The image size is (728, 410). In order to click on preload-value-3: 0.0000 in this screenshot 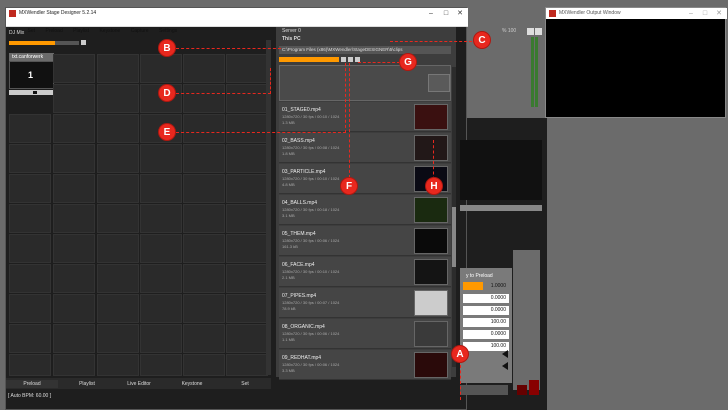, I will do `click(486, 310)`.